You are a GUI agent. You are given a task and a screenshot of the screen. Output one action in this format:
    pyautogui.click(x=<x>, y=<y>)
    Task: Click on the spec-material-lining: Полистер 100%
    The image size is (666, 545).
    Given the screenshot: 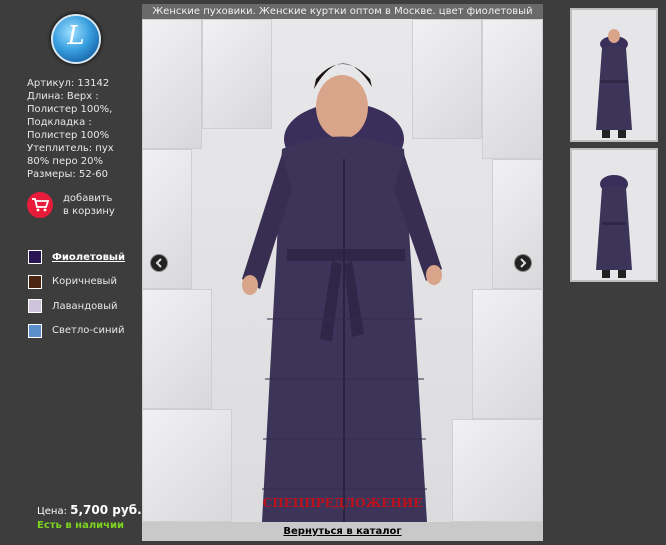 What is the action you would take?
    pyautogui.click(x=68, y=135)
    